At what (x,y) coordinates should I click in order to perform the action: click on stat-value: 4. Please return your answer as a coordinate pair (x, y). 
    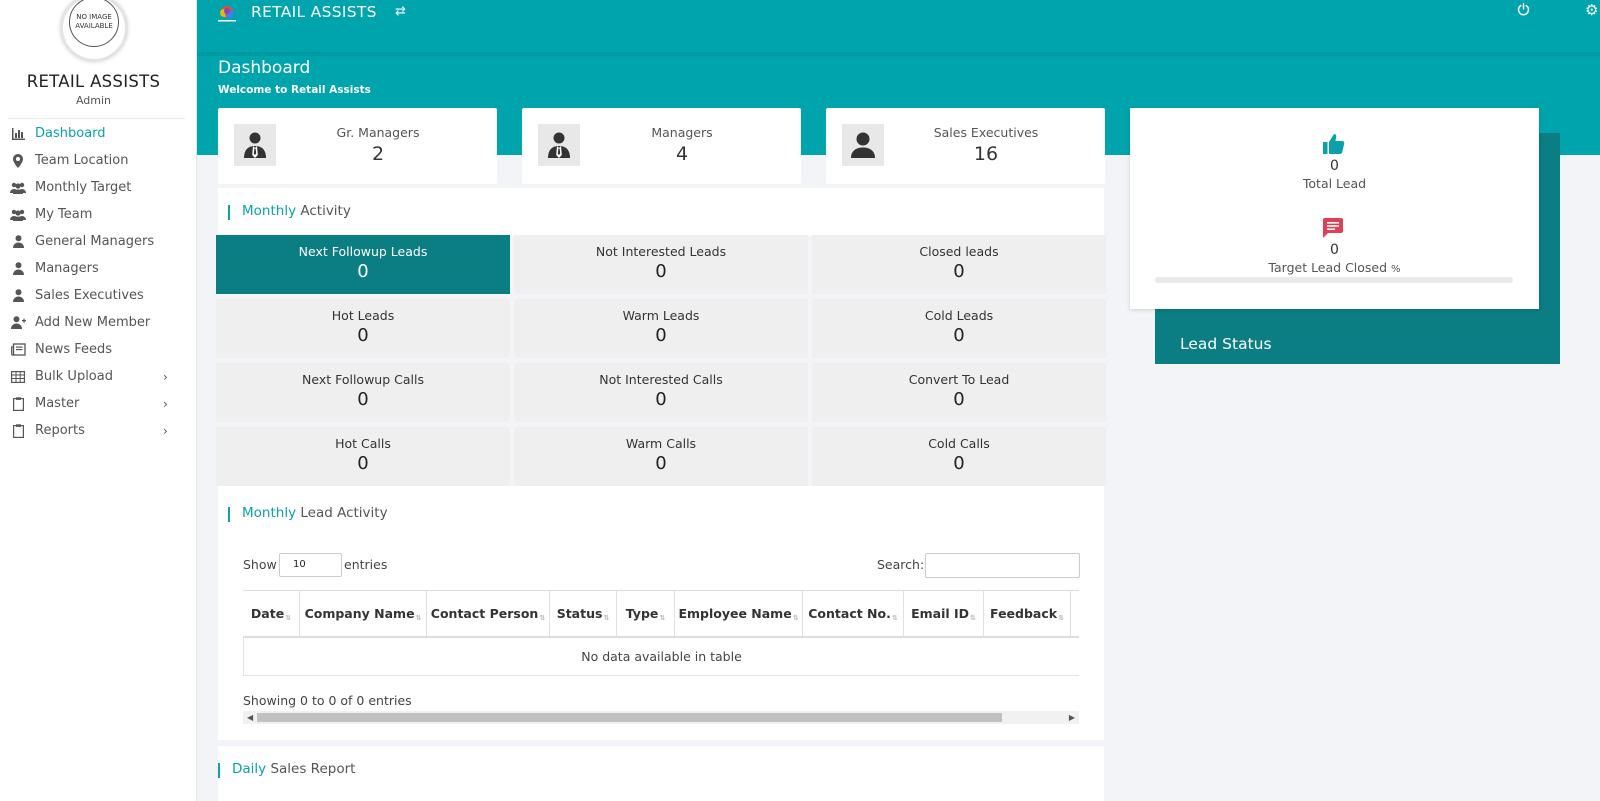
    Looking at the image, I should click on (682, 154).